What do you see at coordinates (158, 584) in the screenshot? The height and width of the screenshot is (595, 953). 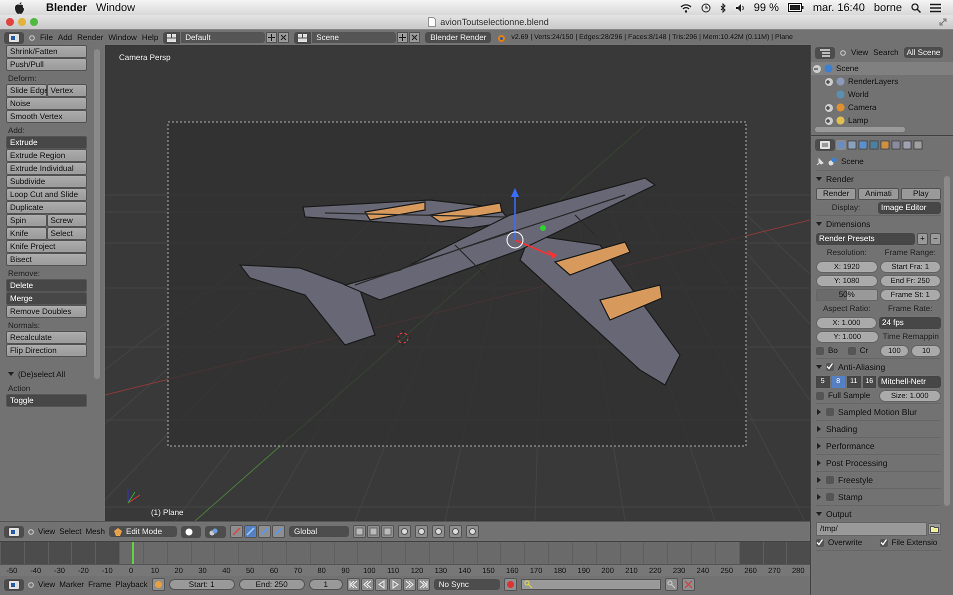 I see `keying-button` at bounding box center [158, 584].